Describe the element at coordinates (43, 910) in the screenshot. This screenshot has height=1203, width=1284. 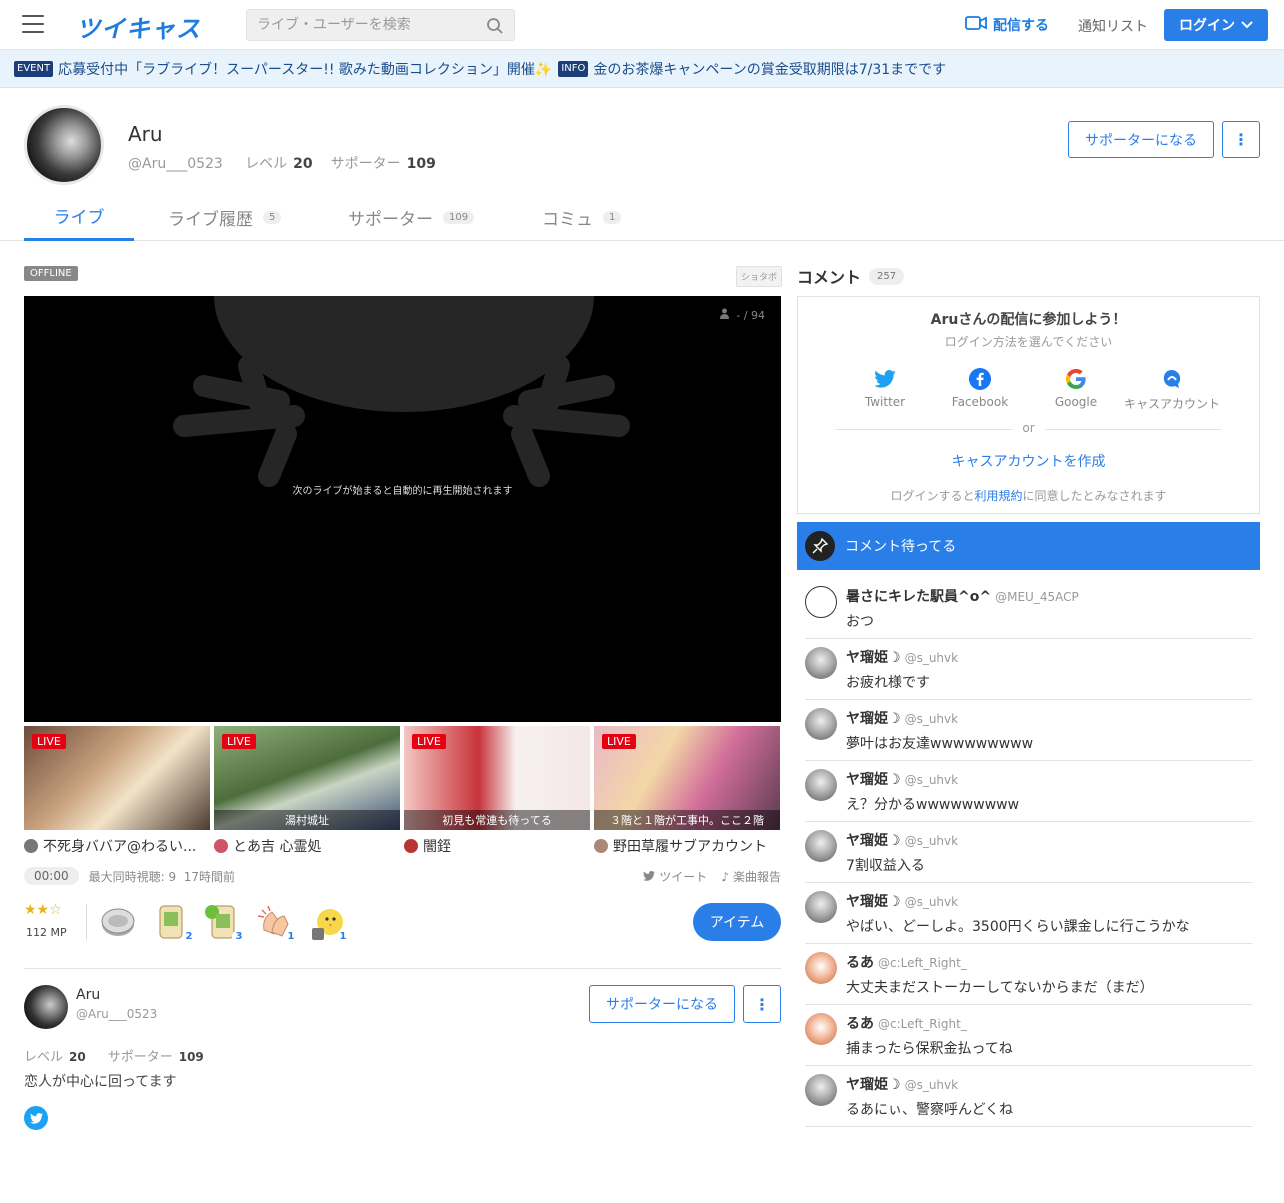
I see `star-rating-icon: ★★☆` at that location.